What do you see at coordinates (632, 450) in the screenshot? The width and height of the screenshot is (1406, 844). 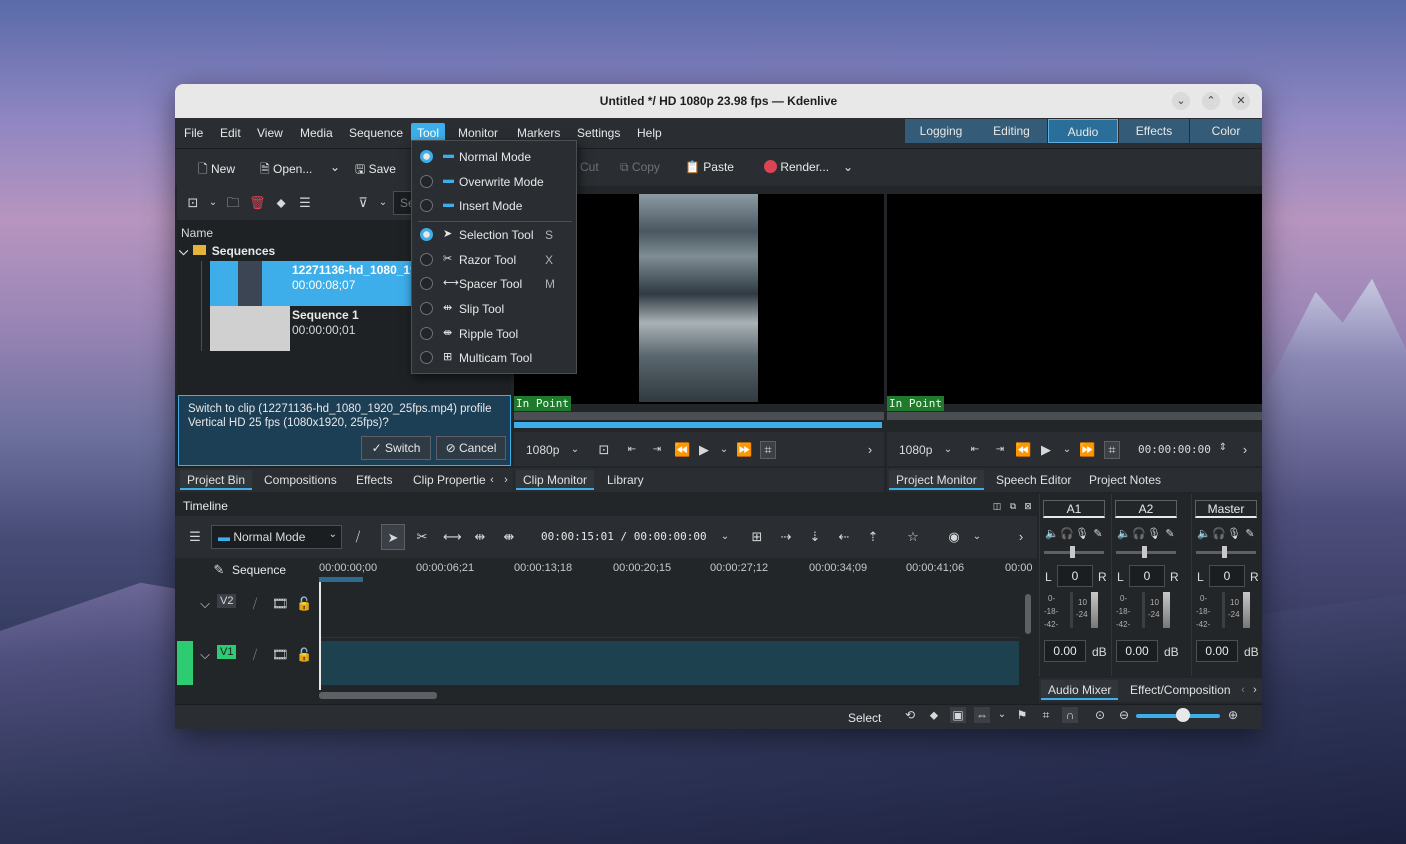 I see `set-in-icon: ⇤` at bounding box center [632, 450].